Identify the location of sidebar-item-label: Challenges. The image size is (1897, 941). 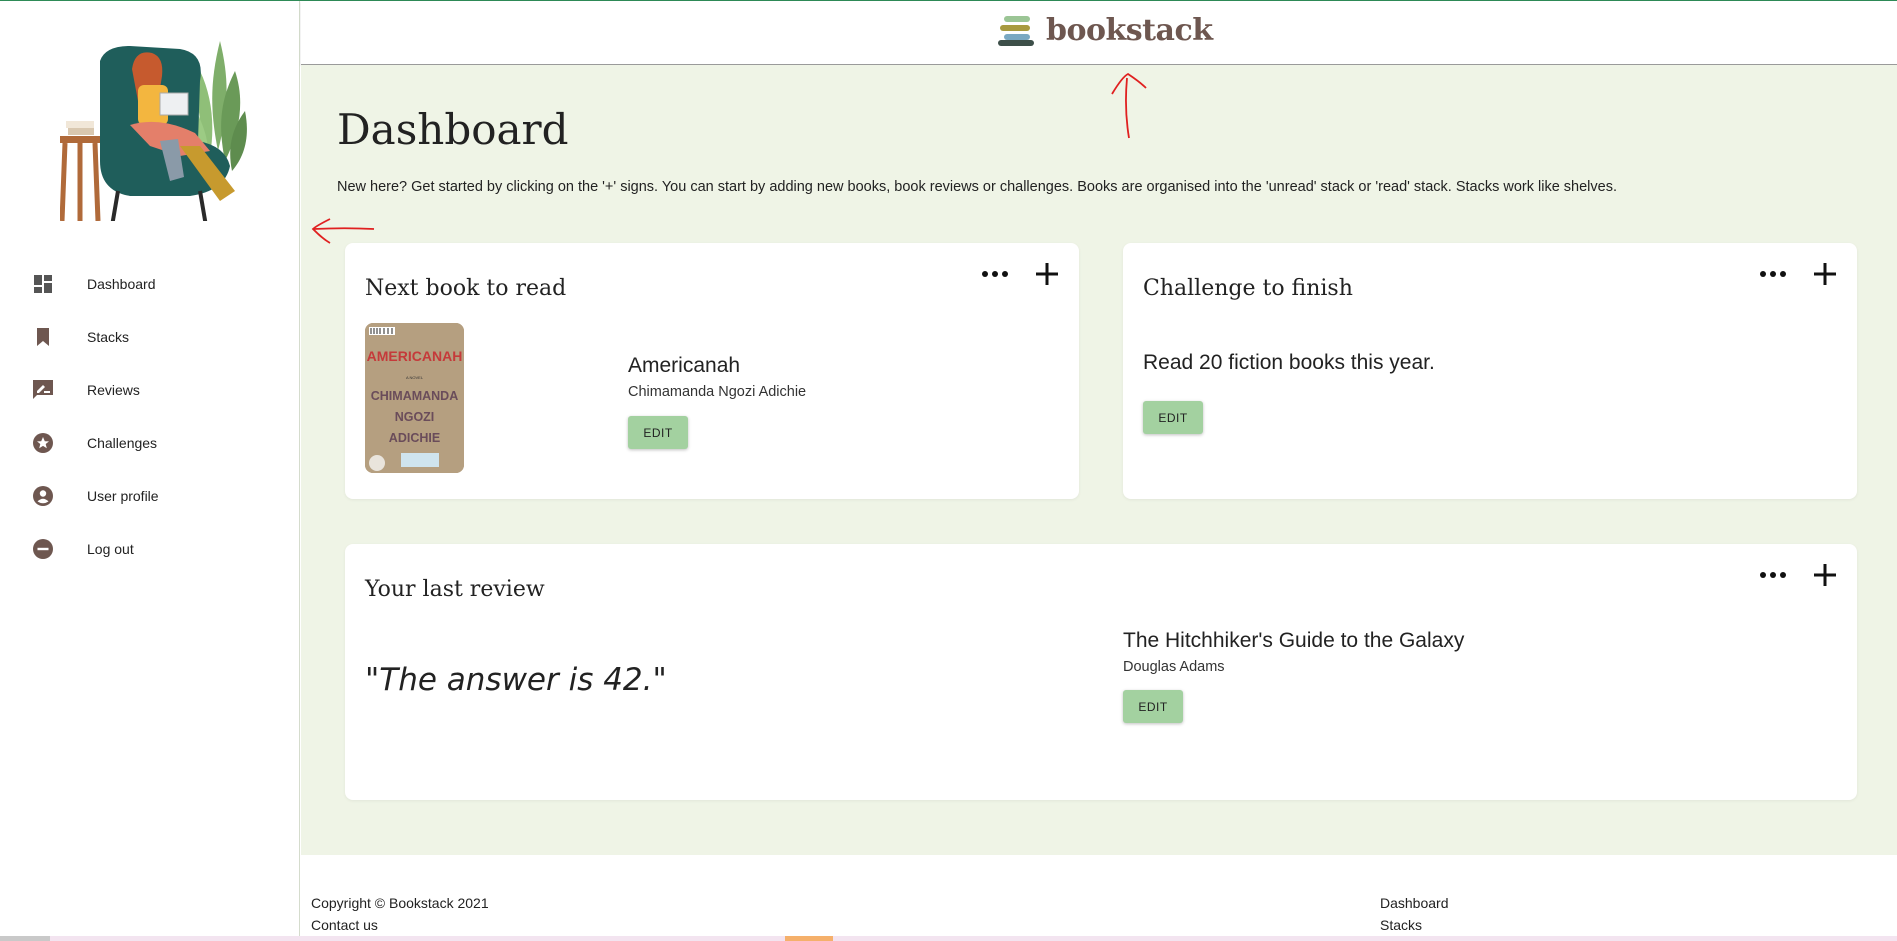
(122, 442).